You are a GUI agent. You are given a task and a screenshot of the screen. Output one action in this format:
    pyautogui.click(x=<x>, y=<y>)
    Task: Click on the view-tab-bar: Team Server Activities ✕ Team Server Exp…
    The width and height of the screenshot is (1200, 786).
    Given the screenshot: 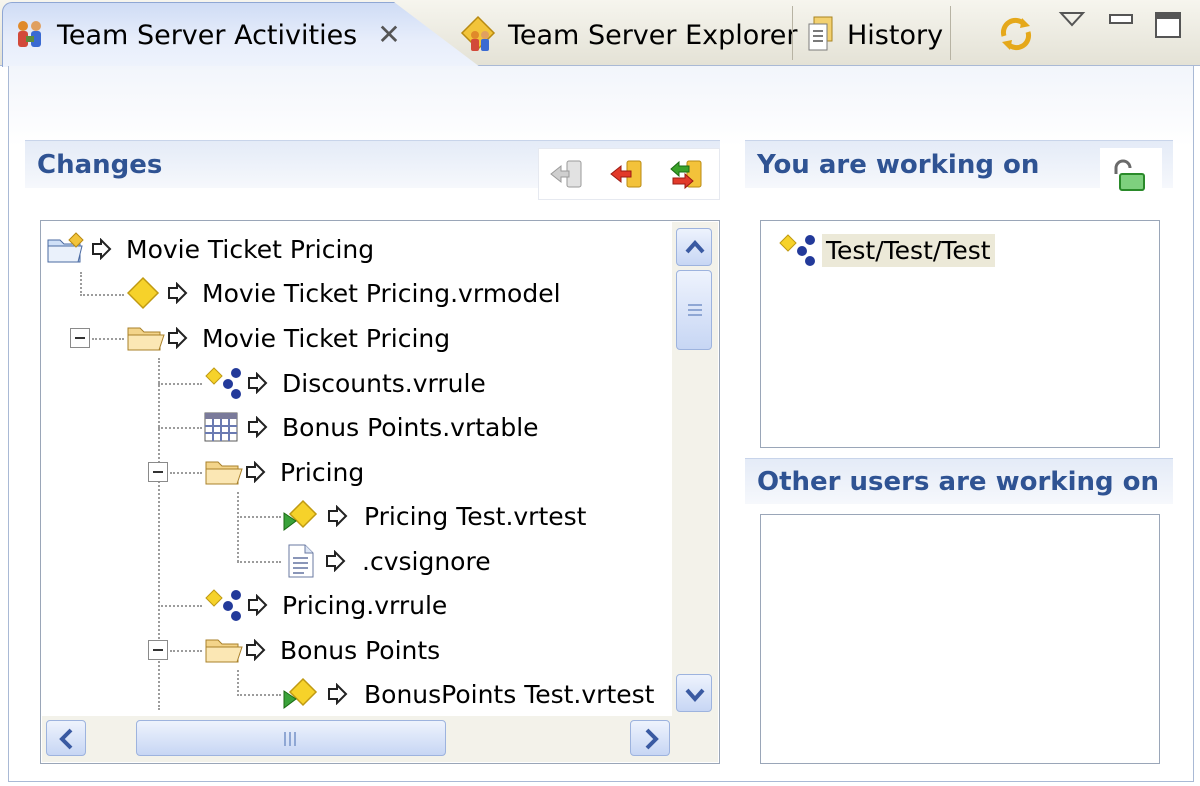 What is the action you would take?
    pyautogui.click(x=600, y=33)
    